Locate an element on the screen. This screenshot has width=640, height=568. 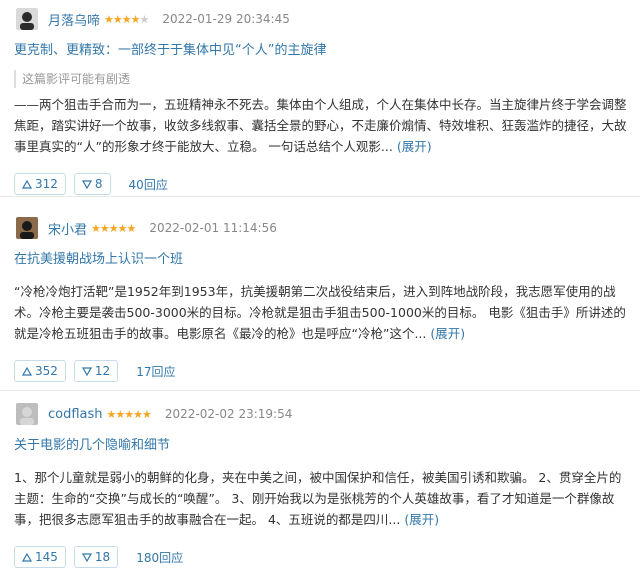
review-header: 宋小君 ★★★★★ 2022-02-01 11:14:56 is located at coordinates (320, 228).